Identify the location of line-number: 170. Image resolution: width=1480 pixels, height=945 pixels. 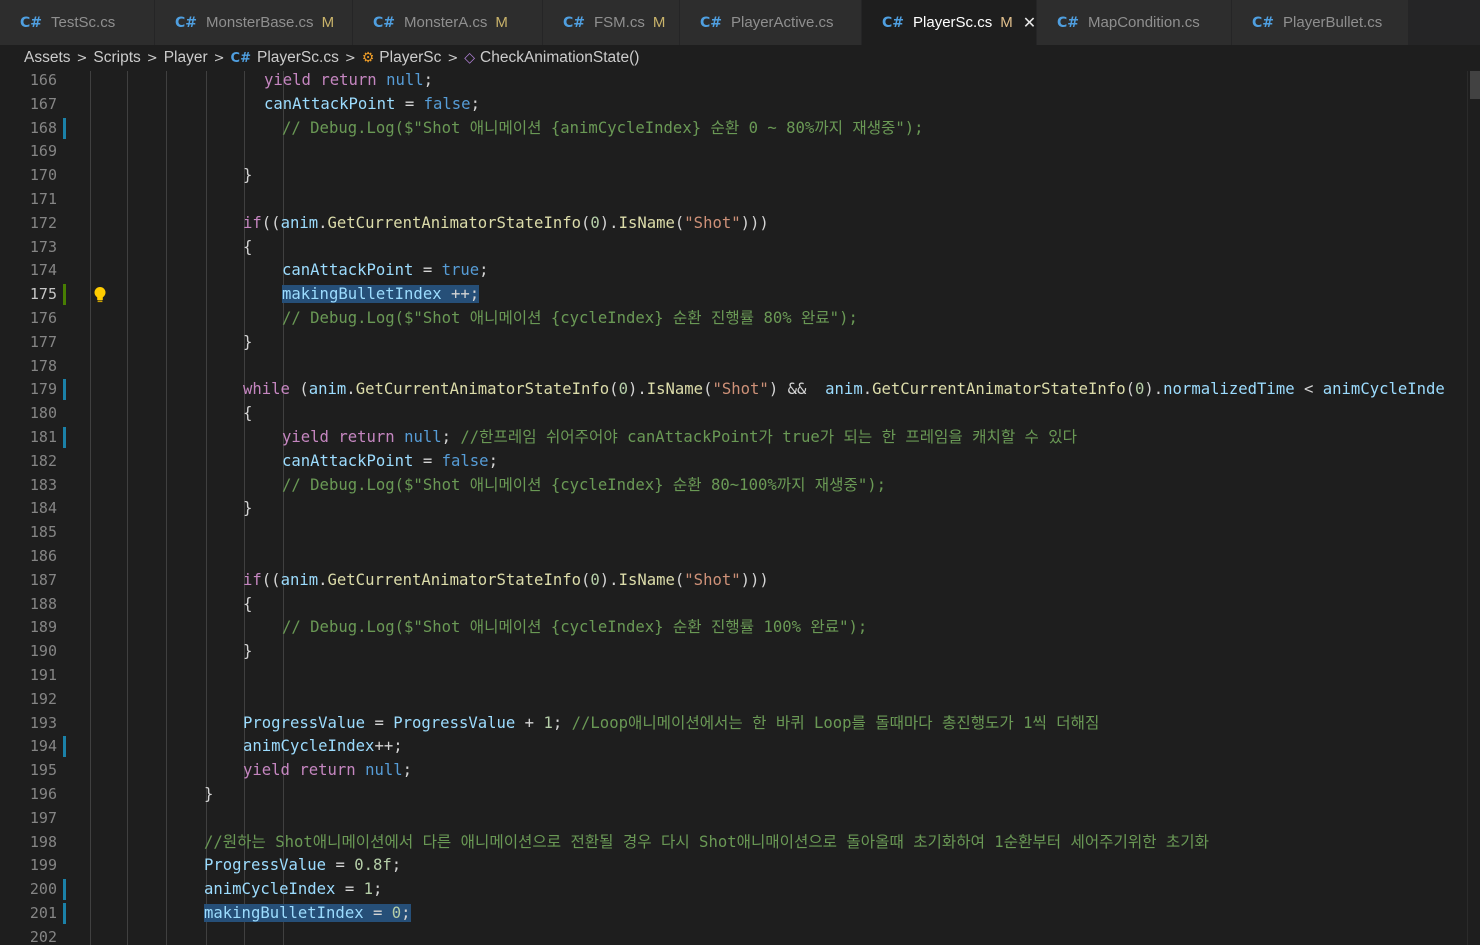
(43, 175).